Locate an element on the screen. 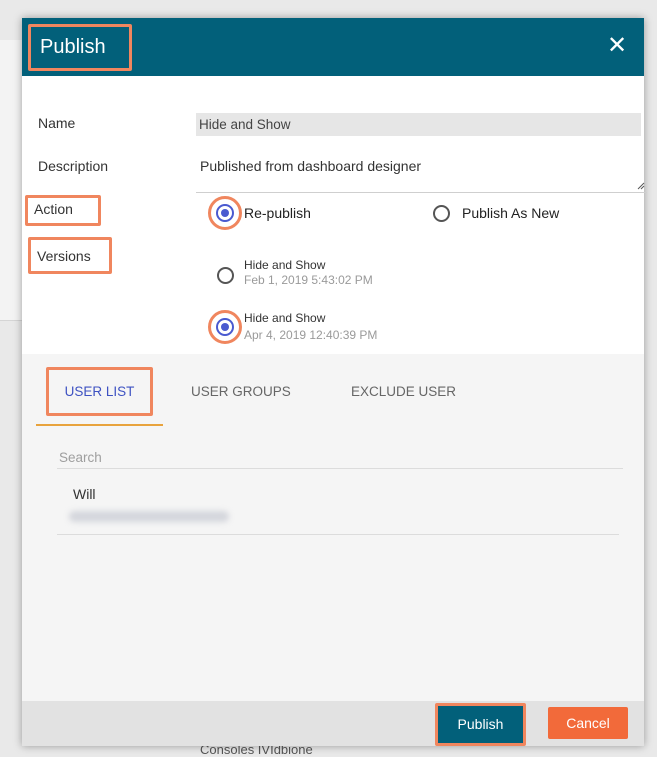 The image size is (657, 757). publish-button: Publish is located at coordinates (480, 724).